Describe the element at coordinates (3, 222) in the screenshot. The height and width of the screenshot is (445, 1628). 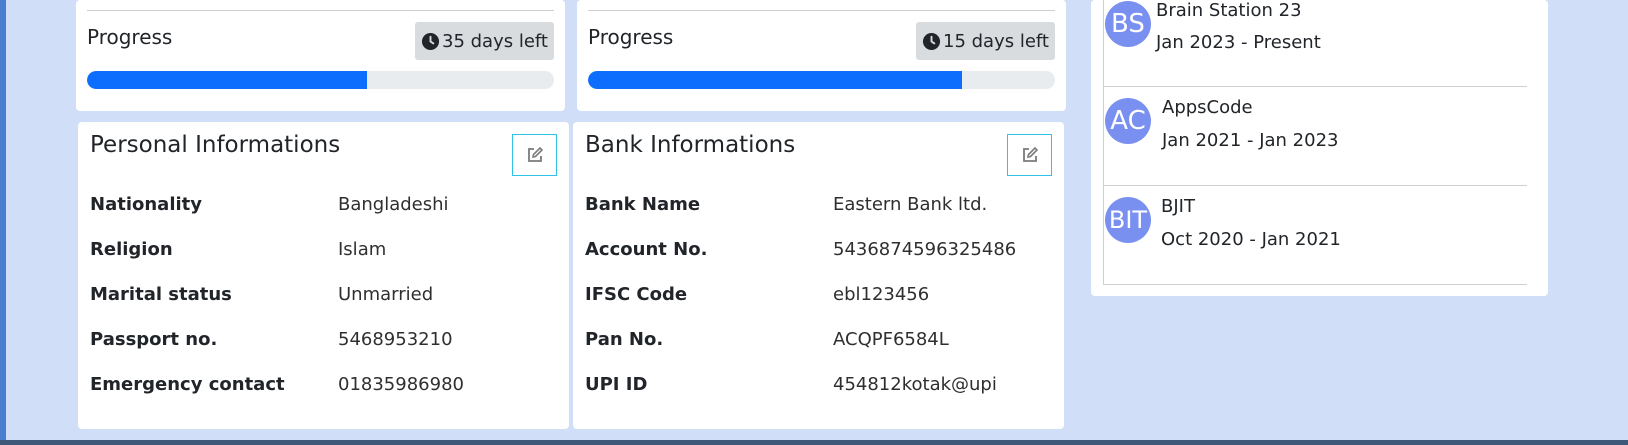
I see `left-sidebar-edge` at that location.